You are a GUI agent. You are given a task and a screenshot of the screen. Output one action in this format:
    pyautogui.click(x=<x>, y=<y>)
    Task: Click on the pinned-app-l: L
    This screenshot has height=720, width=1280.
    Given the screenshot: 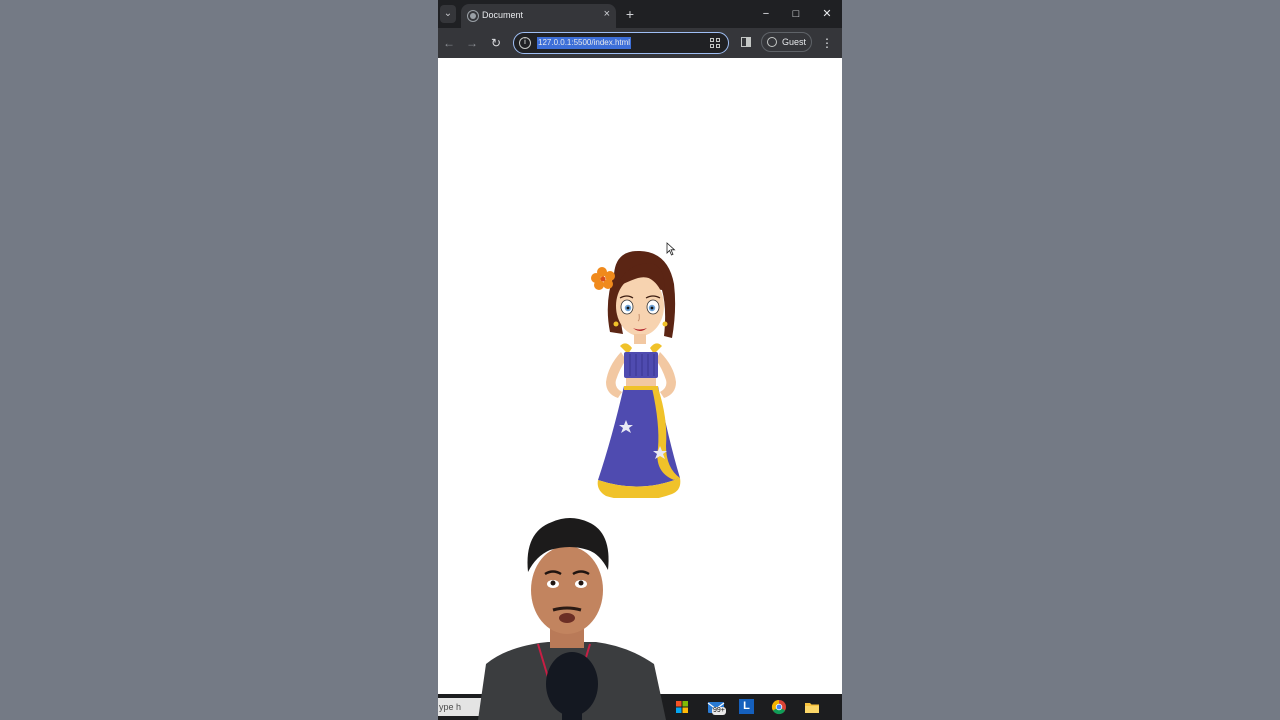 What is the action you would take?
    pyautogui.click(x=746, y=706)
    